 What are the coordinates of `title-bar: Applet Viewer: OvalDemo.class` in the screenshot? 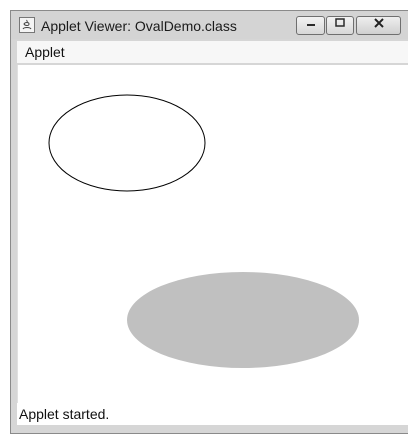 It's located at (209, 25).